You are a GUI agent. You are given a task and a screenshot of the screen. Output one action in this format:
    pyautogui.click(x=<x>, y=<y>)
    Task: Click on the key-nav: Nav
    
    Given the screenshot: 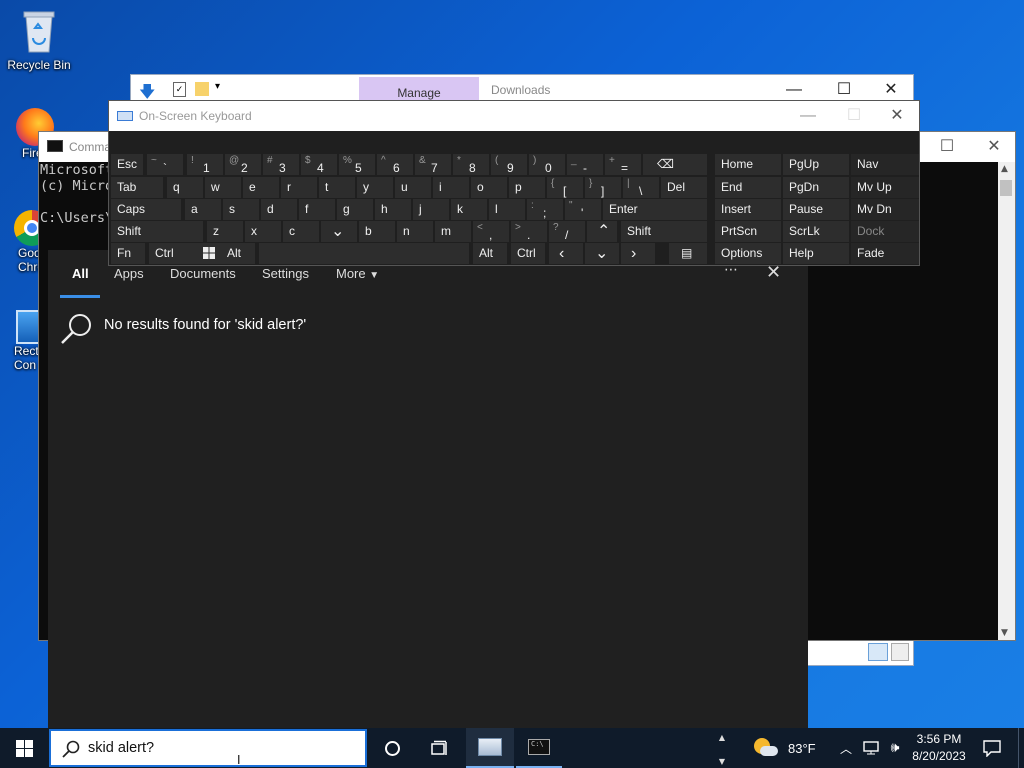 What is the action you would take?
    pyautogui.click(x=885, y=164)
    